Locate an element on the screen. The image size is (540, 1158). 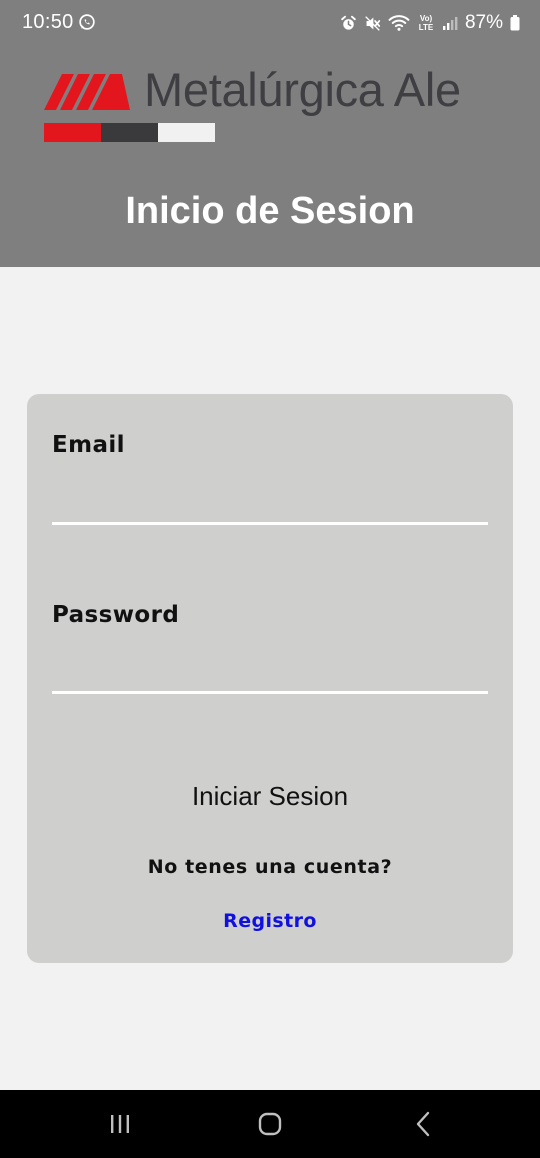
email-field is located at coordinates (270, 503).